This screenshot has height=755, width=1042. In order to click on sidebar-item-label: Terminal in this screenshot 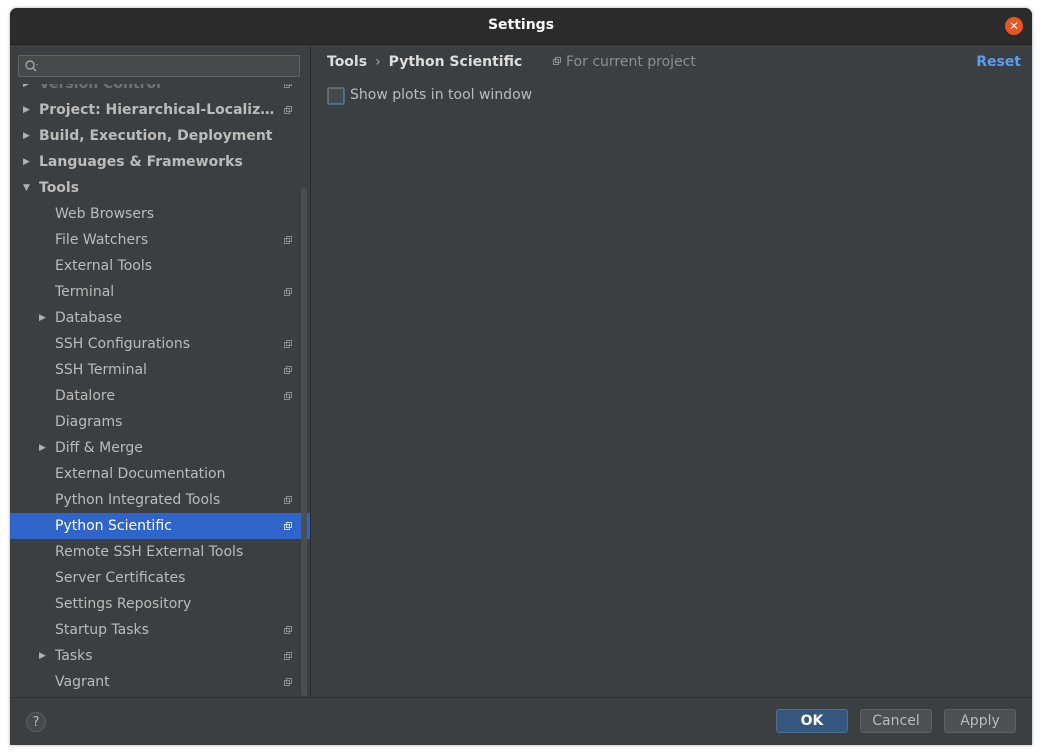, I will do `click(85, 292)`.